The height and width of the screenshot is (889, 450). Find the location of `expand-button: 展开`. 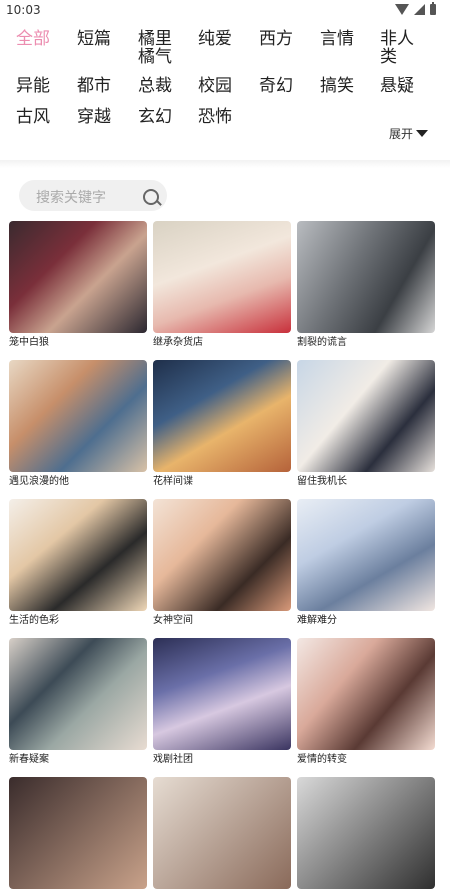

expand-button: 展开 is located at coordinates (409, 133).